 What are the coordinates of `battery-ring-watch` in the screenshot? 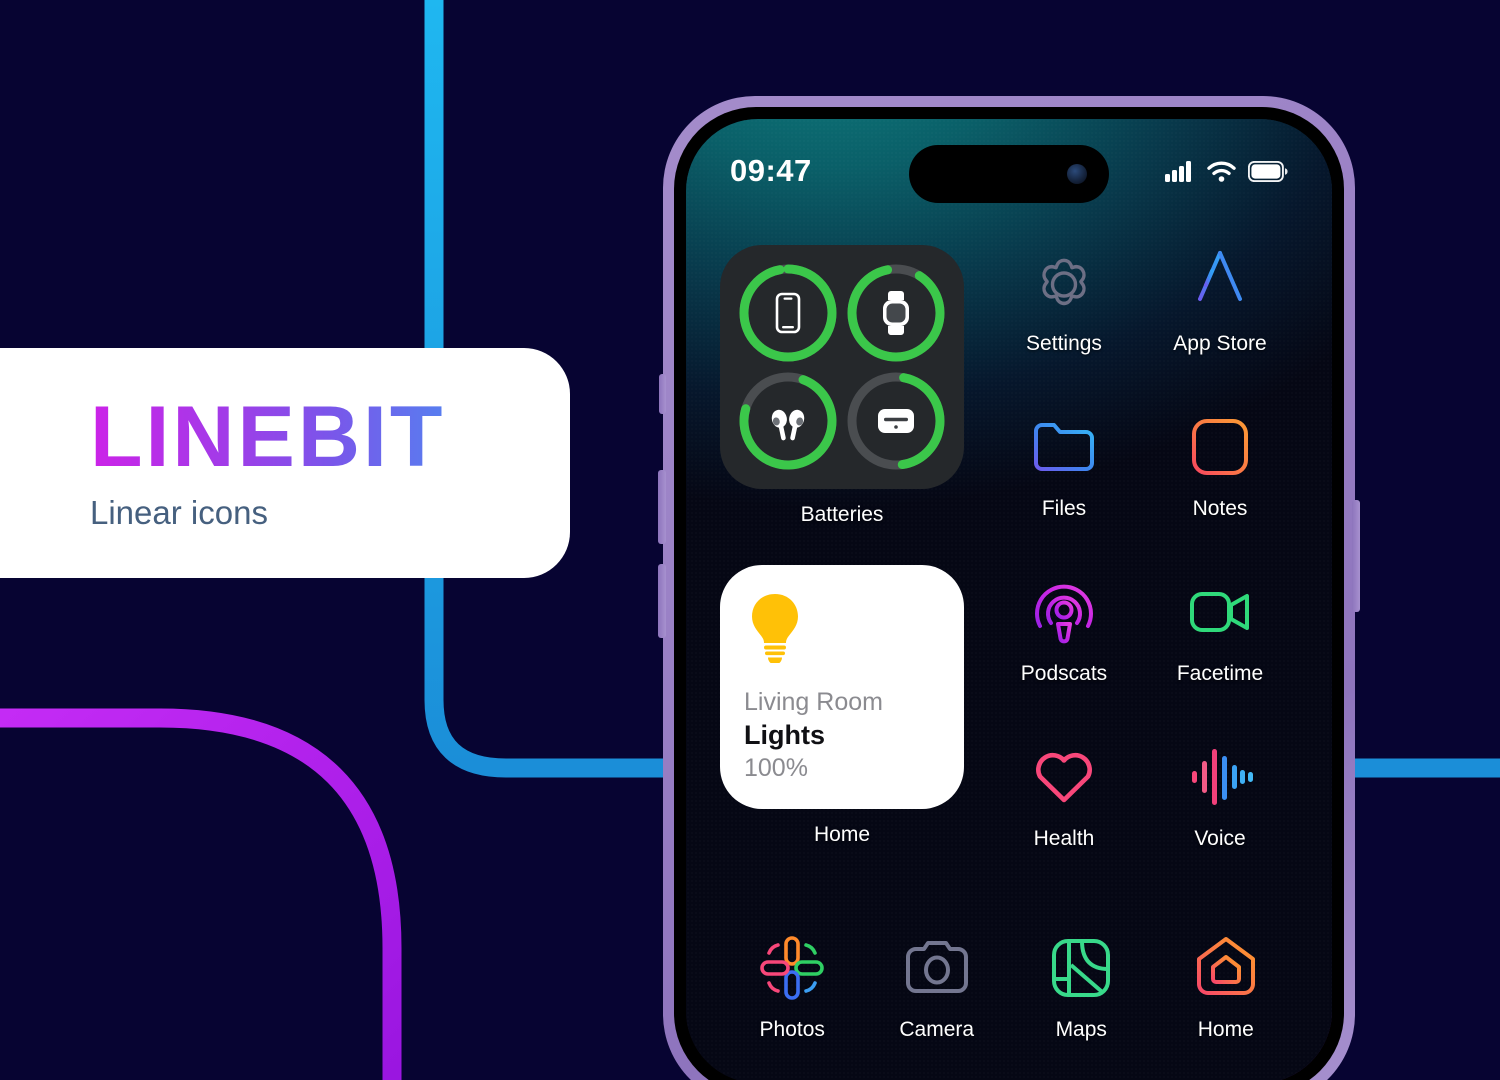 It's located at (896, 313).